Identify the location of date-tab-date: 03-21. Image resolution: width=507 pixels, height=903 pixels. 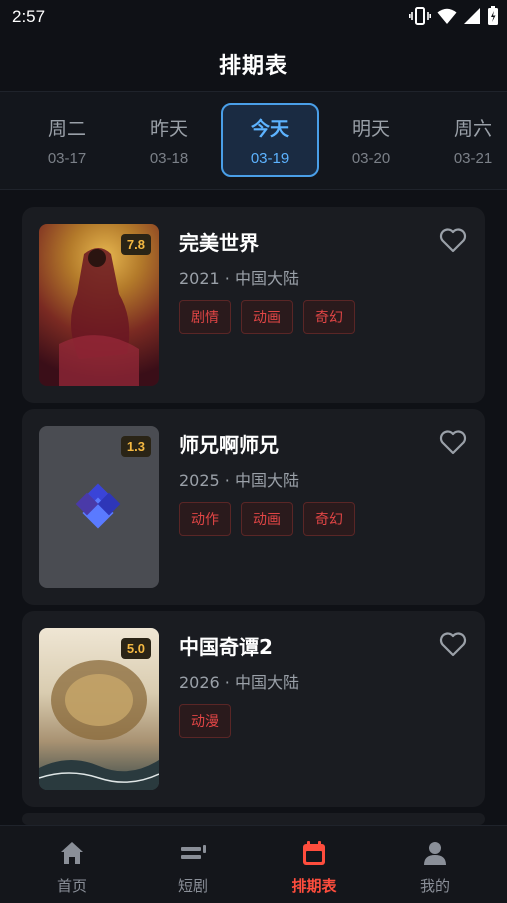
(473, 158).